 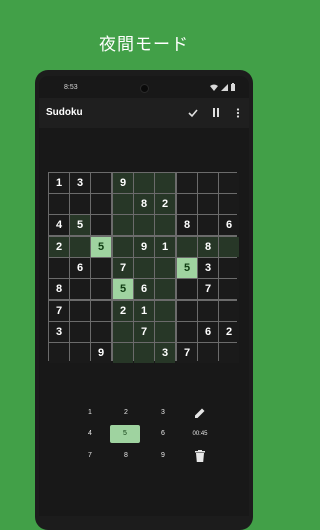 I want to click on sudoku-cell: 4, so click(x=59, y=225).